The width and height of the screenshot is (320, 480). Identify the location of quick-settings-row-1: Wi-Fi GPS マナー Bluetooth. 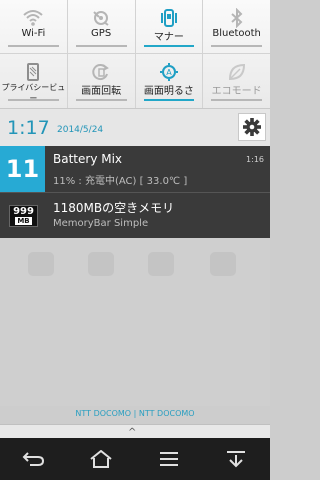
(135, 27).